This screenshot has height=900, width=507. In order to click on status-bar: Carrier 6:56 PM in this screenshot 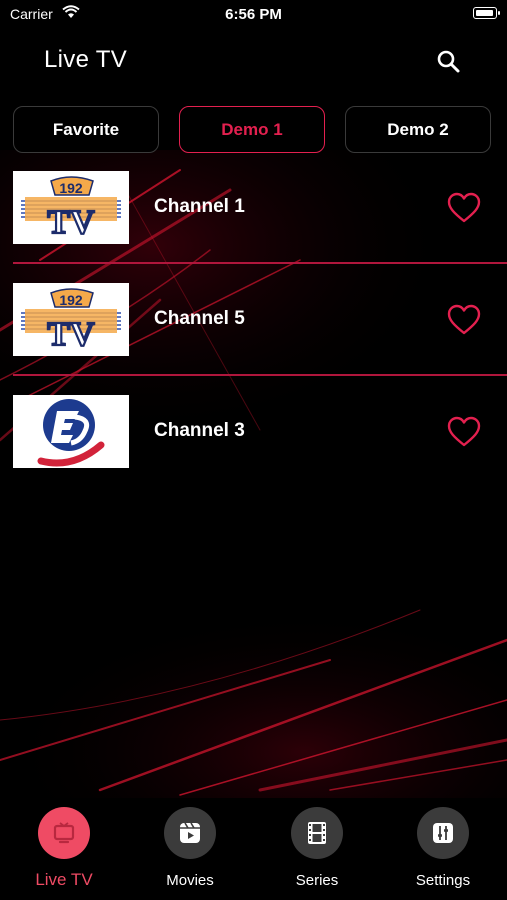, I will do `click(253, 15)`.